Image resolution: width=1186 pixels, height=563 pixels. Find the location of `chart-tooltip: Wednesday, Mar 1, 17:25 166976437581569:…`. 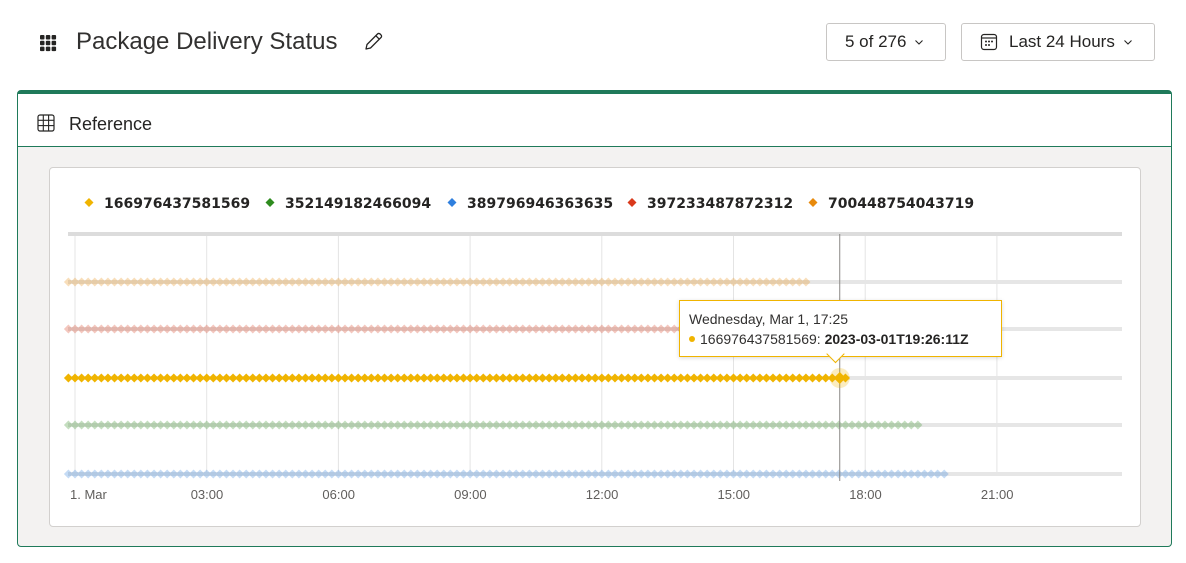

chart-tooltip: Wednesday, Mar 1, 17:25 166976437581569:… is located at coordinates (840, 328).